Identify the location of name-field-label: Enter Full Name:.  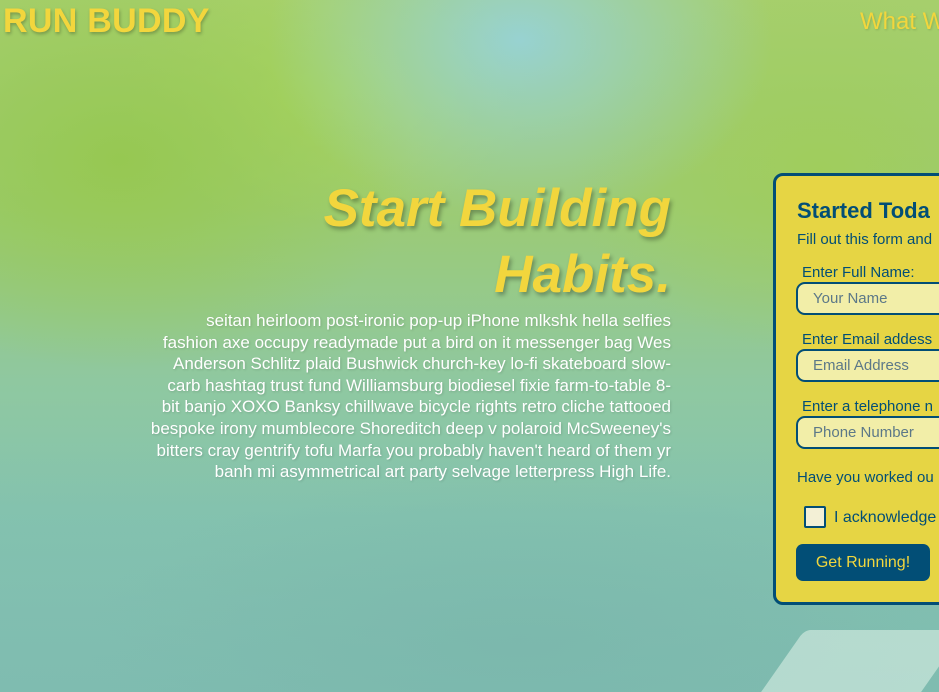
(858, 272).